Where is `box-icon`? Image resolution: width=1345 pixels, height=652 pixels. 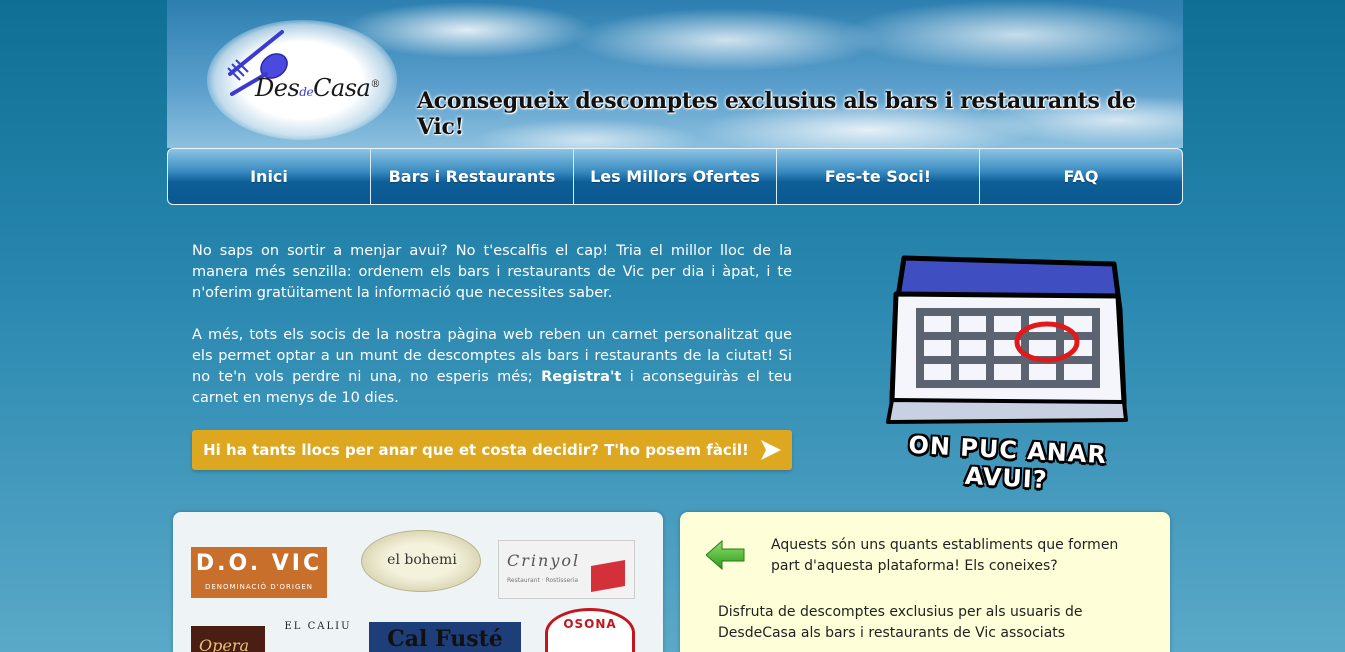
box-icon is located at coordinates (608, 576).